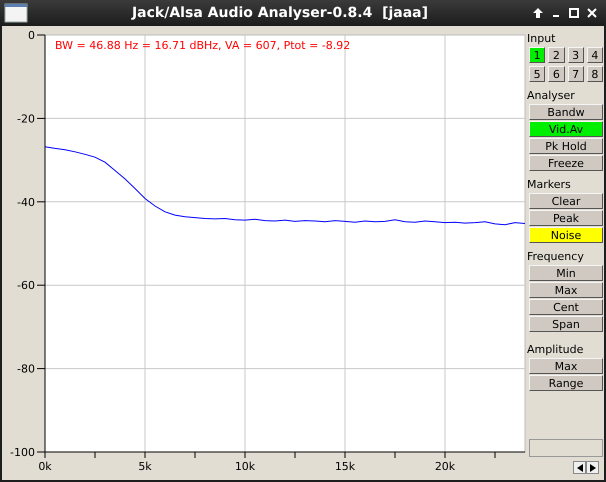 This screenshot has height=482, width=606. I want to click on toggle-button: 7, so click(576, 74).